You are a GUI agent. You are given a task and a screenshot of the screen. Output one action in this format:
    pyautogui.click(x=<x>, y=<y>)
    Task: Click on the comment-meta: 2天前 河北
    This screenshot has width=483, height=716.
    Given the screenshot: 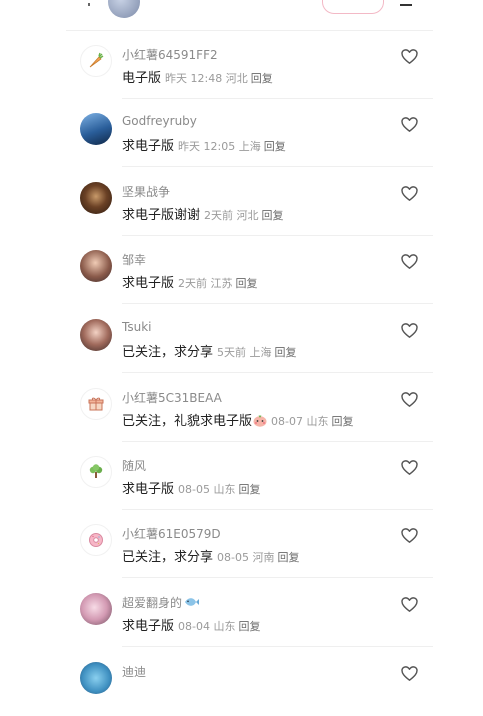 What is the action you would take?
    pyautogui.click(x=231, y=215)
    